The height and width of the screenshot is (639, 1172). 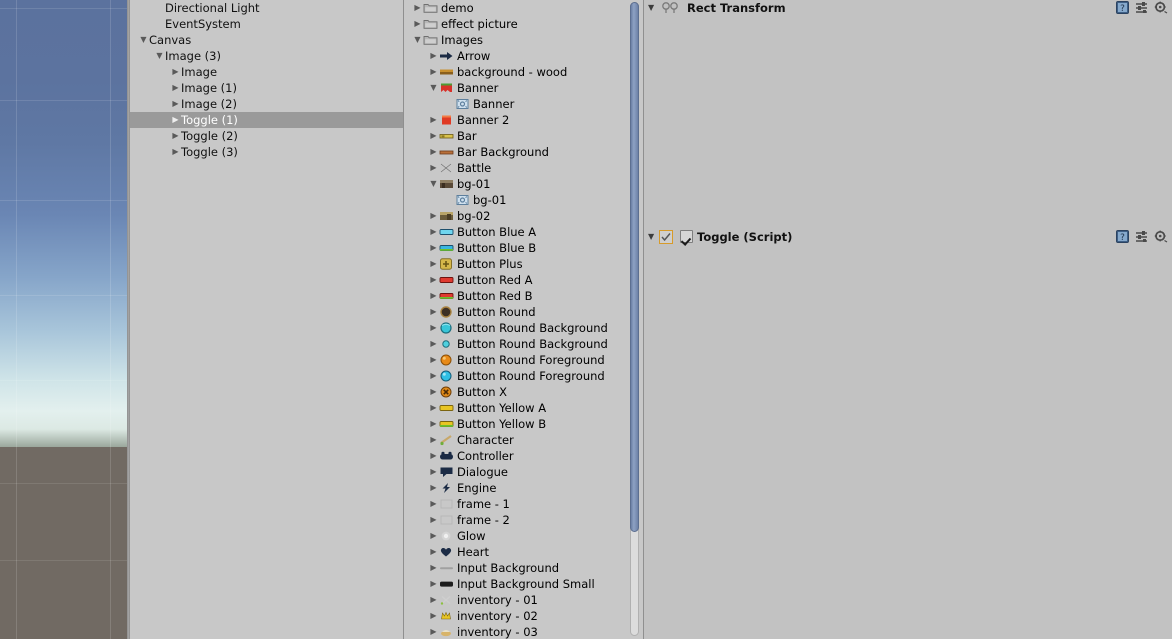 I want to click on project-scrollbar-thumb, so click(x=634, y=267).